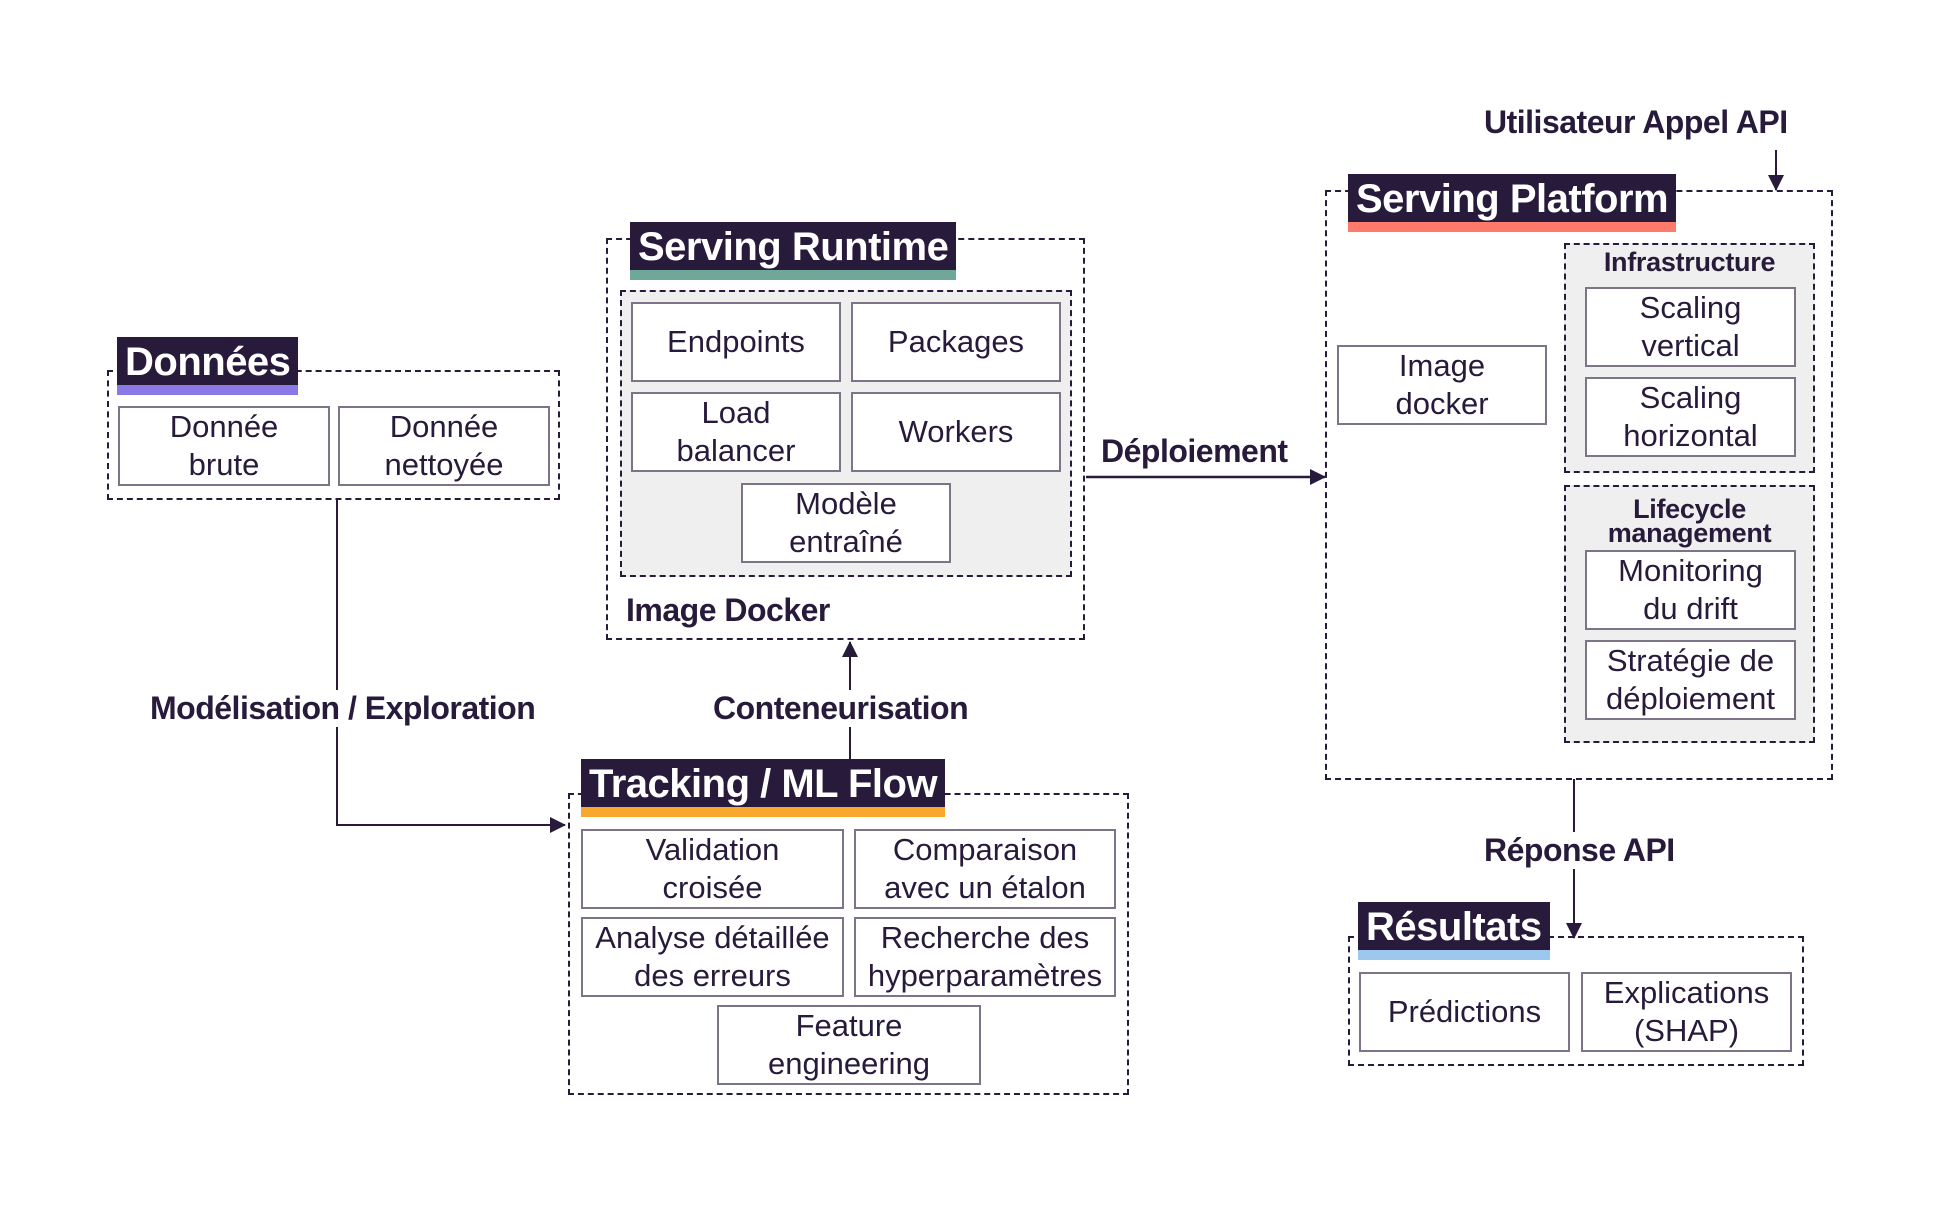 The width and height of the screenshot is (1936, 1205). I want to click on infra-item-scaling-horizontal: Scaling horizontal, so click(1690, 417).